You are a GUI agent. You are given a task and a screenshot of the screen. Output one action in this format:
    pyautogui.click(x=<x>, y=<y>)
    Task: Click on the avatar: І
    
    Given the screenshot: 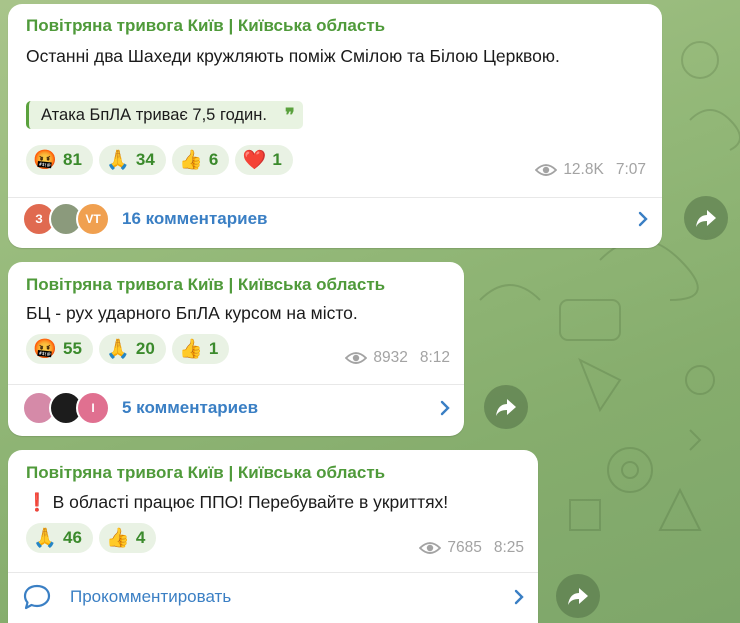 What is the action you would take?
    pyautogui.click(x=93, y=408)
    